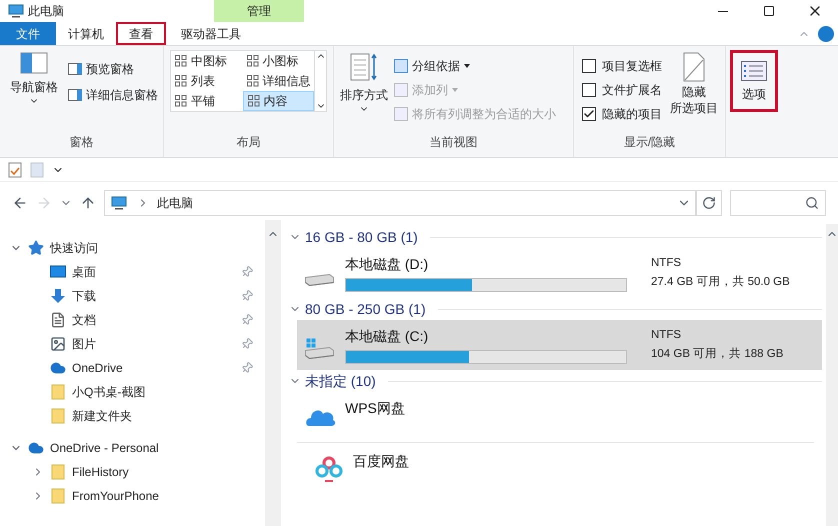 The image size is (838, 526). Describe the element at coordinates (694, 67) in the screenshot. I see `hidden-file-icon` at that location.